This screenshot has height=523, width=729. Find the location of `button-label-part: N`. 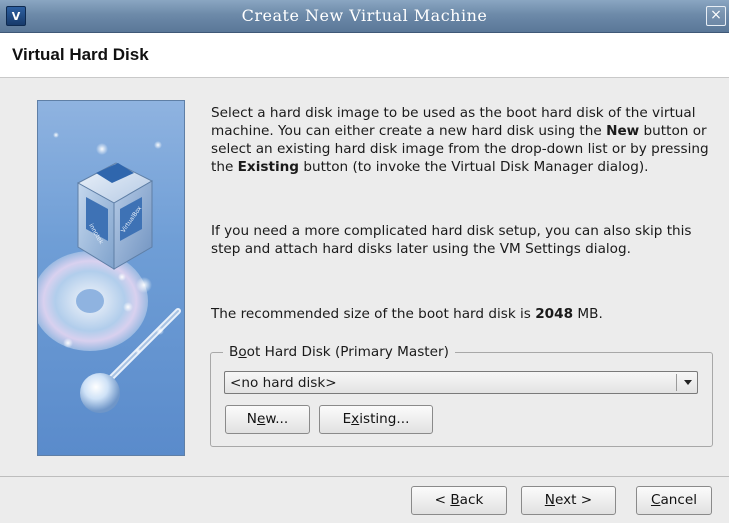

button-label-part: N is located at coordinates (251, 419).